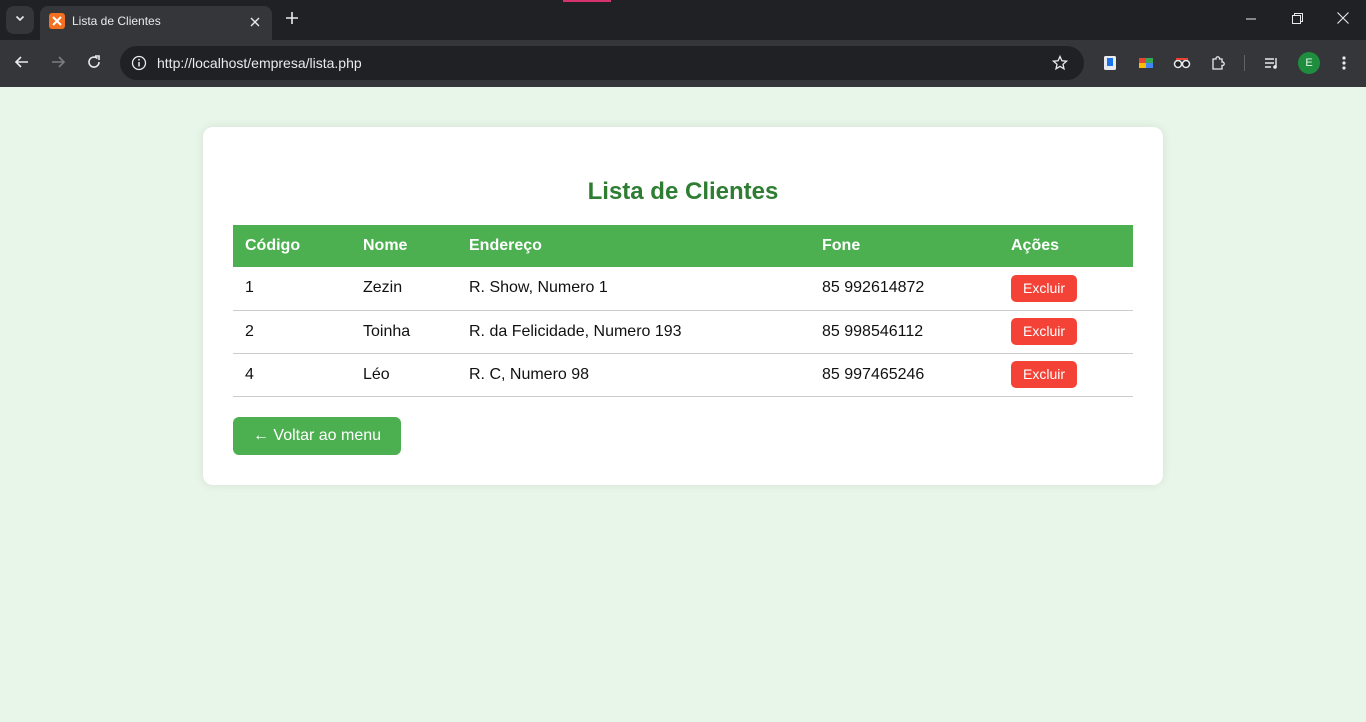  Describe the element at coordinates (1309, 63) in the screenshot. I see `profile-avatar: E` at that location.